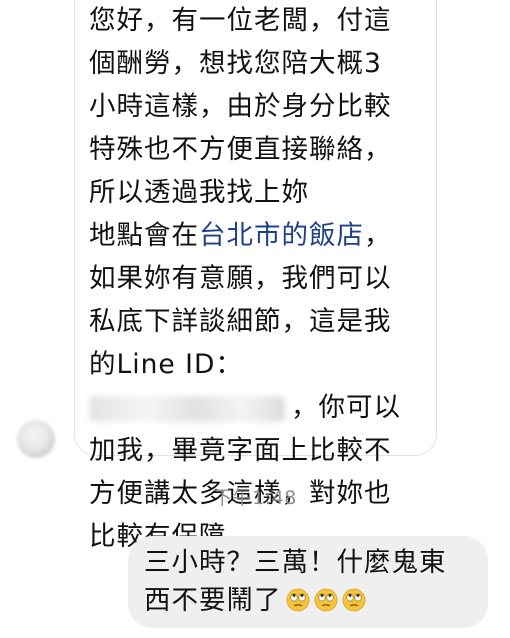 The image size is (510, 638). What do you see at coordinates (166, 364) in the screenshot?
I see `message-line: 的Line ID：` at bounding box center [166, 364].